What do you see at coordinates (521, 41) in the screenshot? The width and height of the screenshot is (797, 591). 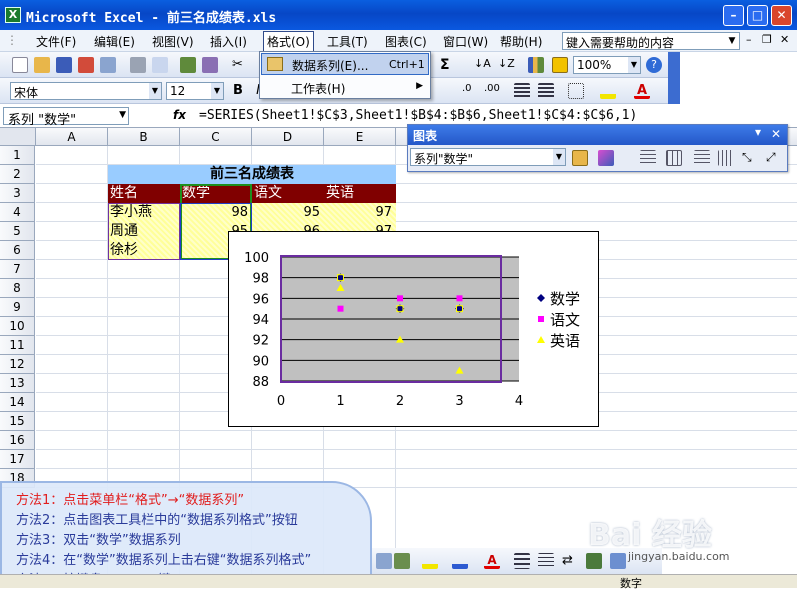 I see `menu-help: 帮助(H)` at bounding box center [521, 41].